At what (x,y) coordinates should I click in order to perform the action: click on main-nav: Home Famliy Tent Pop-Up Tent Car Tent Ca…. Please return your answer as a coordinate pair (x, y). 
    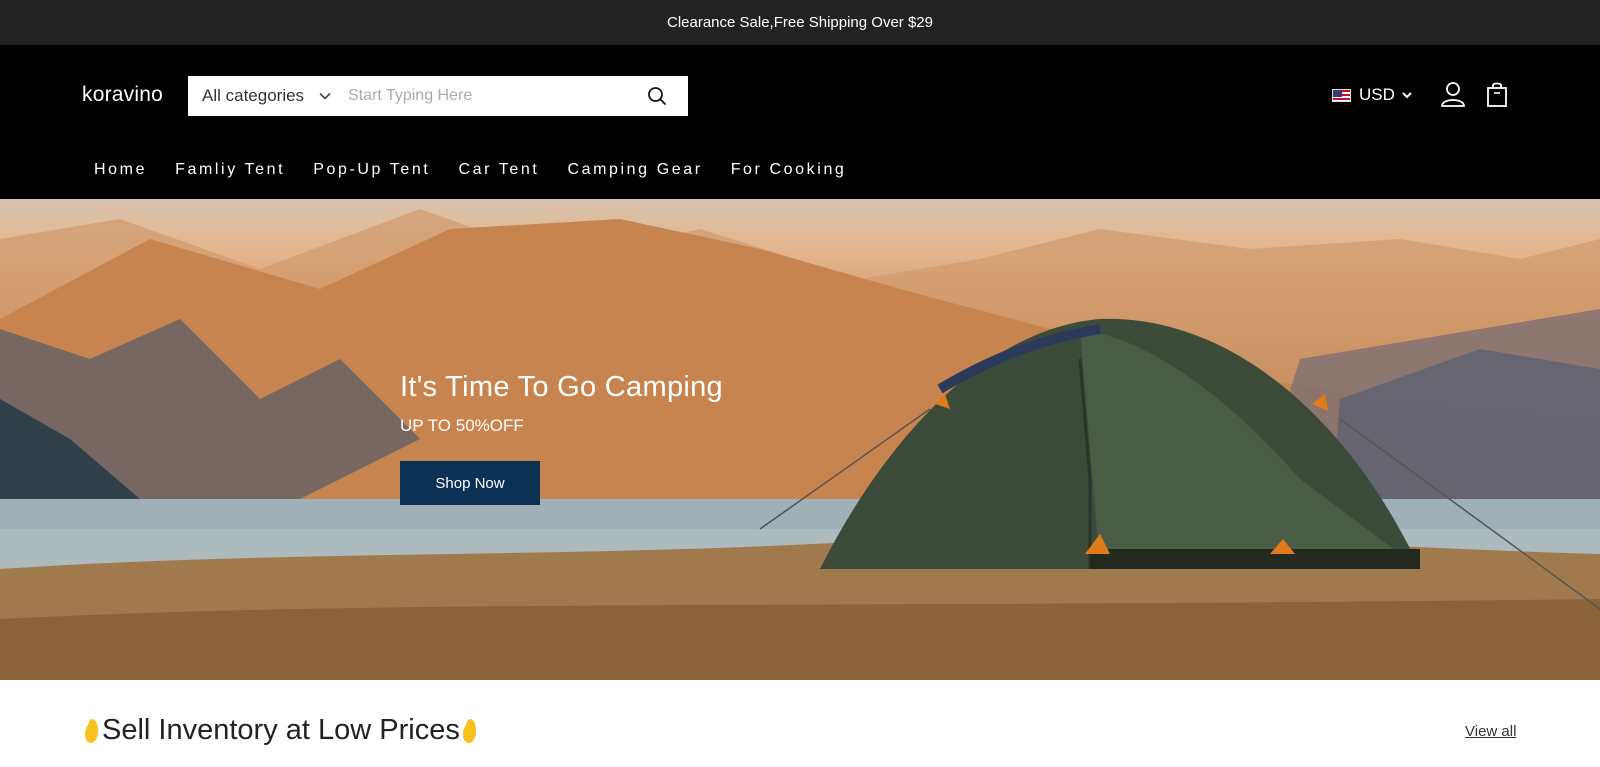
    Looking at the image, I should click on (484, 170).